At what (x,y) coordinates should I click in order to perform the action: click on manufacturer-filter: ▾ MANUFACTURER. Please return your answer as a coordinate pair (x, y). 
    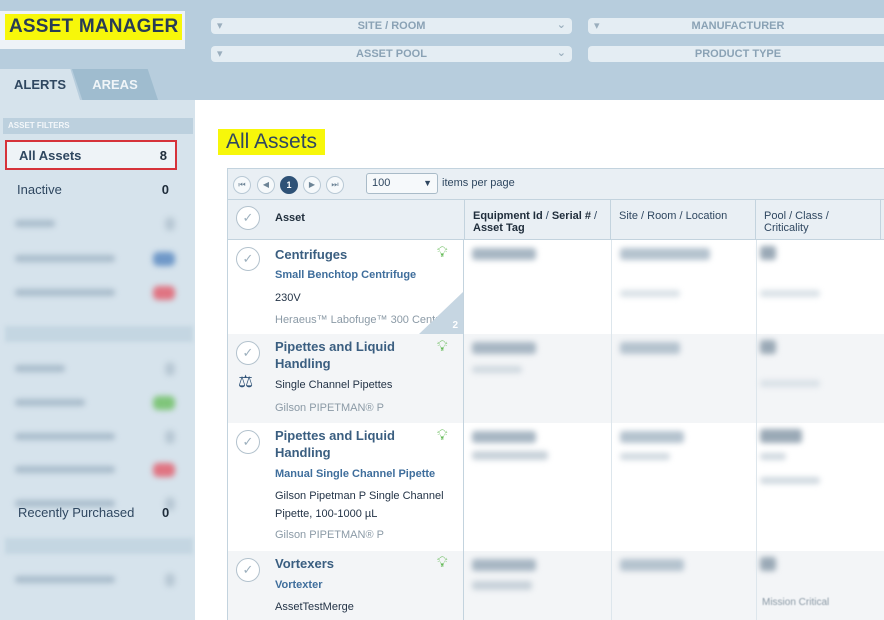
    Looking at the image, I should click on (736, 26).